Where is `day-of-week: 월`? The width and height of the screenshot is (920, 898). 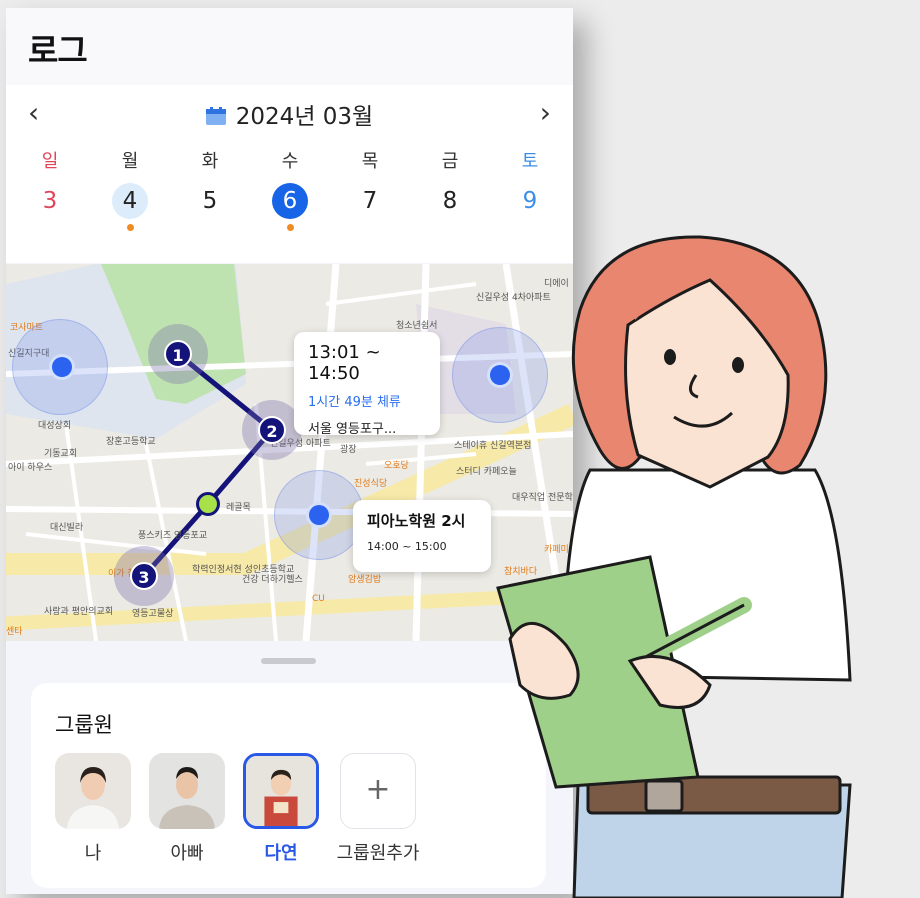 day-of-week: 월 is located at coordinates (130, 161).